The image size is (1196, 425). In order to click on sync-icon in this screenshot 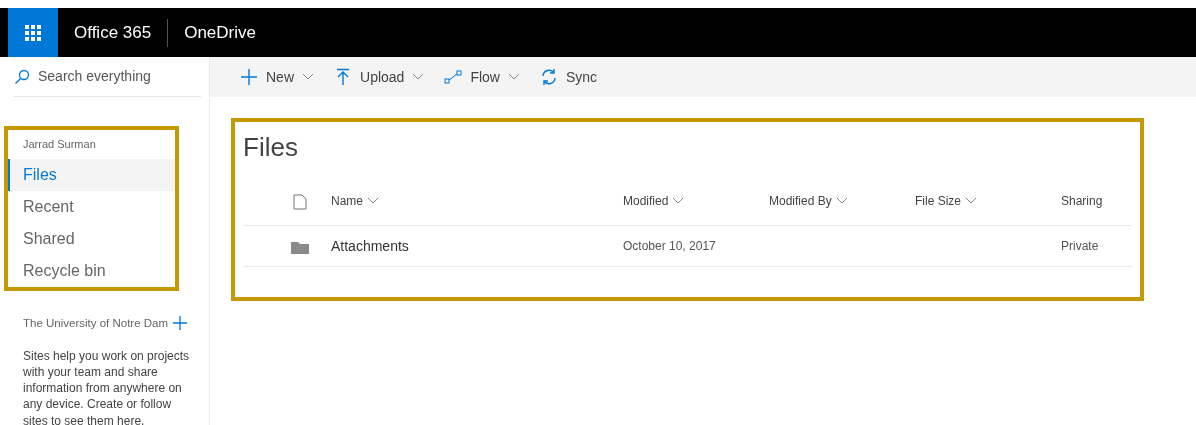, I will do `click(548, 77)`.